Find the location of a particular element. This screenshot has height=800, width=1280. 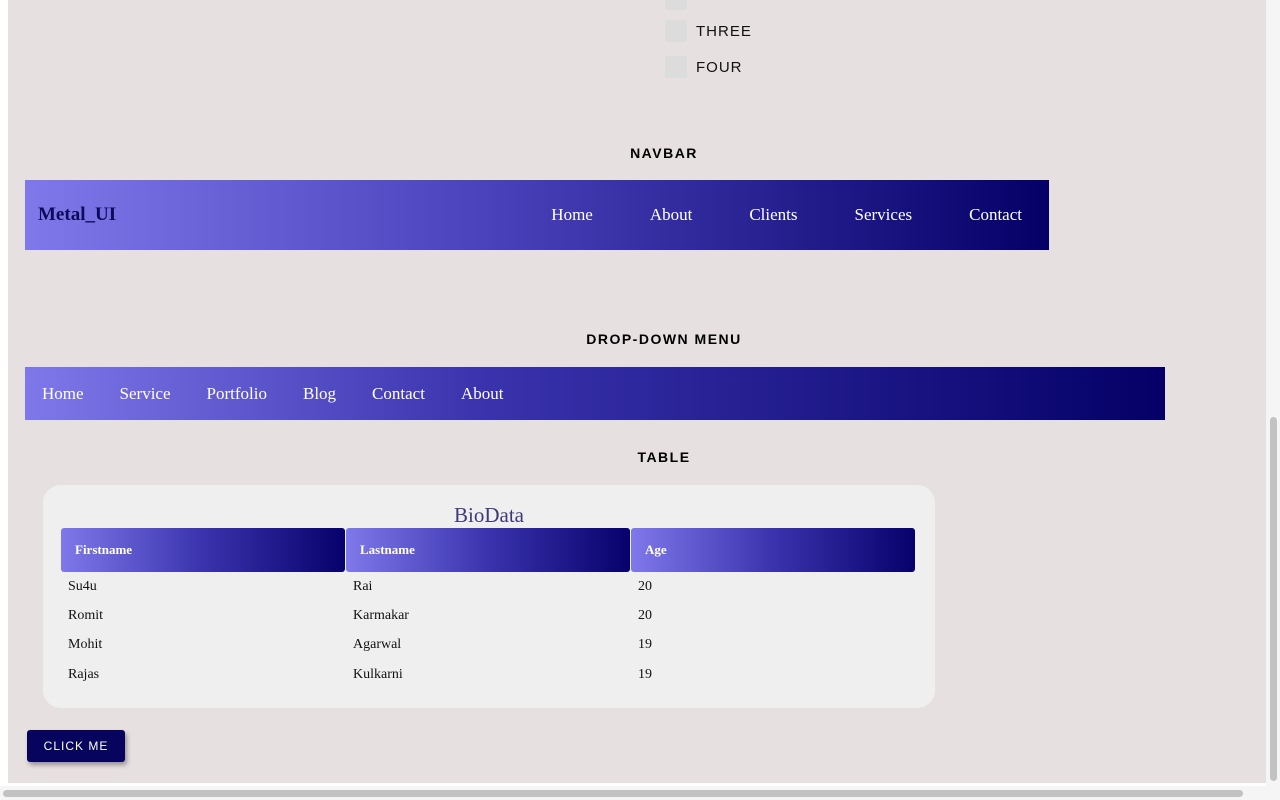

navbar-links: Home About Clients Services Contact is located at coordinates (786, 215).